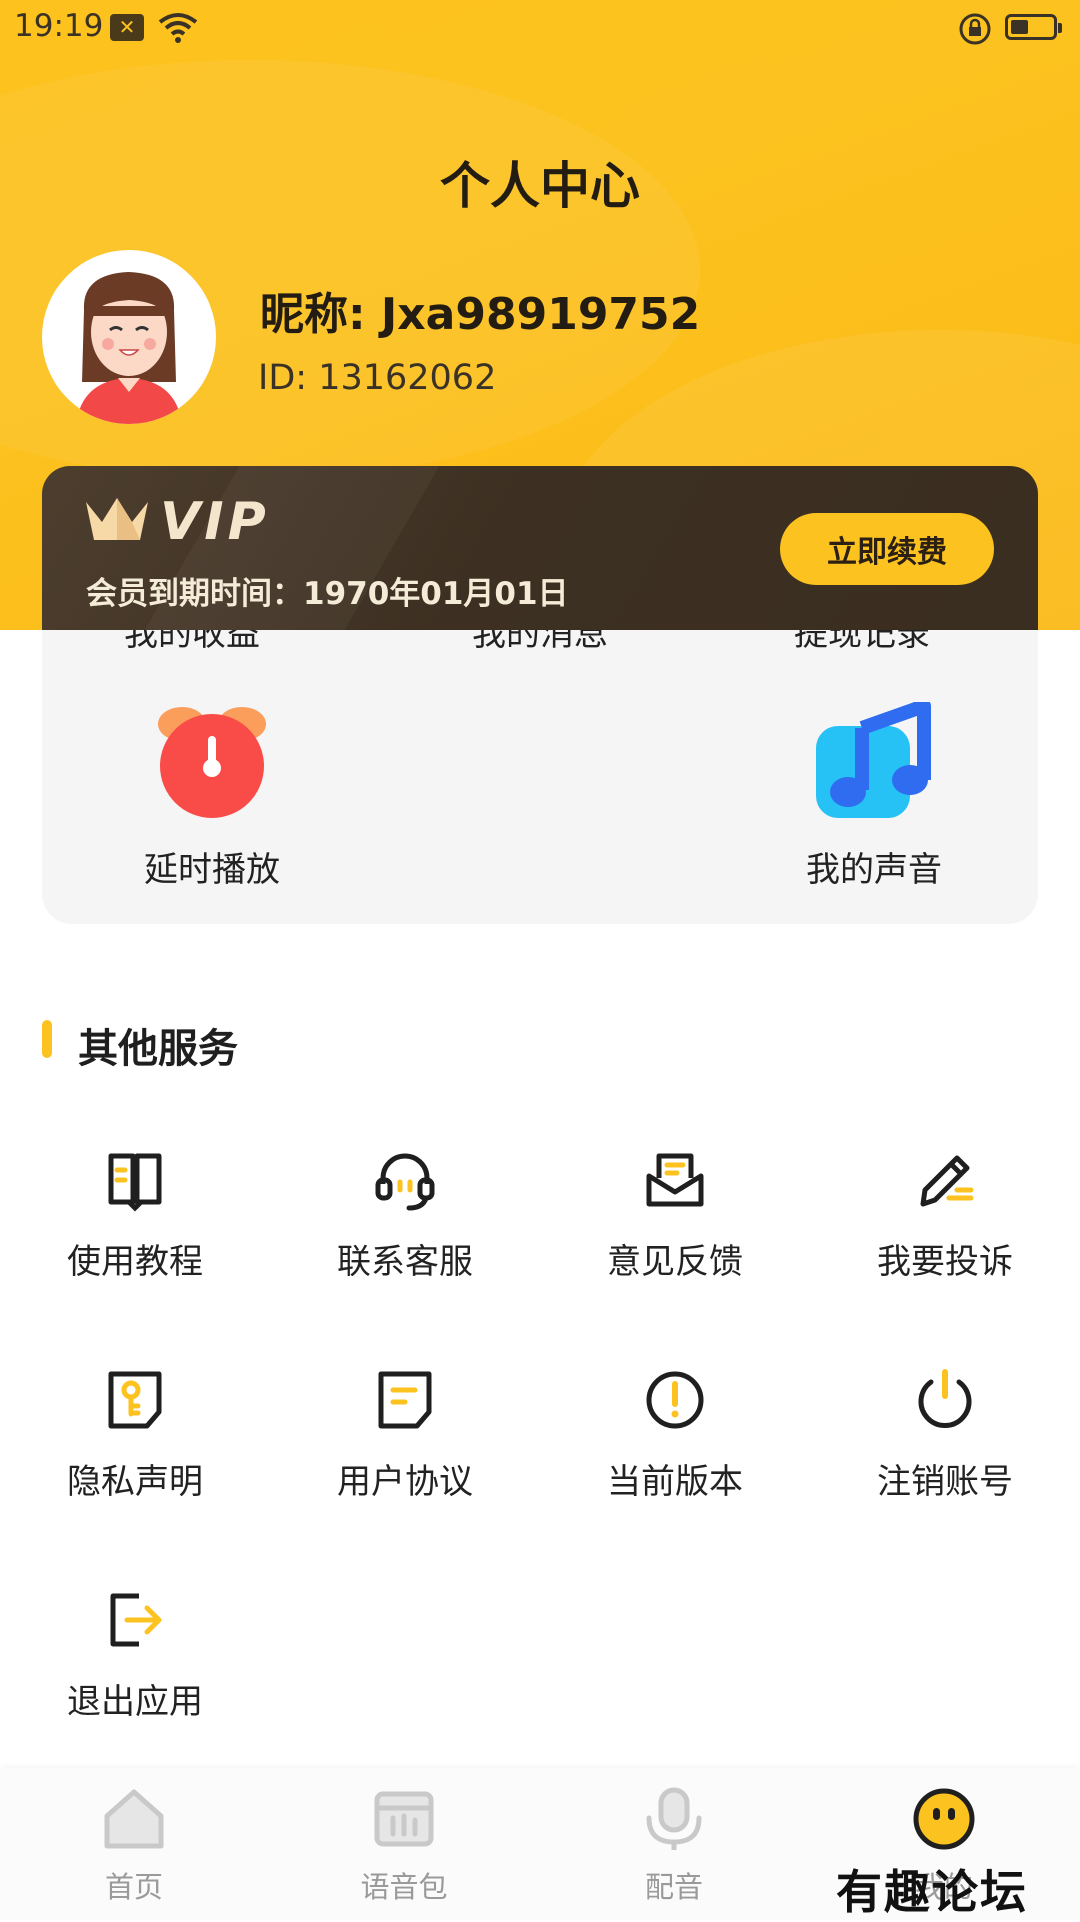 The height and width of the screenshot is (1922, 1080). Describe the element at coordinates (405, 1262) in the screenshot. I see `service-label: 联系客服` at that location.